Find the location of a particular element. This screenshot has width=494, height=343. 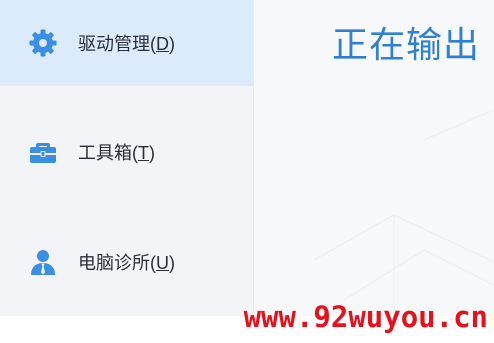

sidebar-item-driver-management: 驱动管理(D) is located at coordinates (126, 43).